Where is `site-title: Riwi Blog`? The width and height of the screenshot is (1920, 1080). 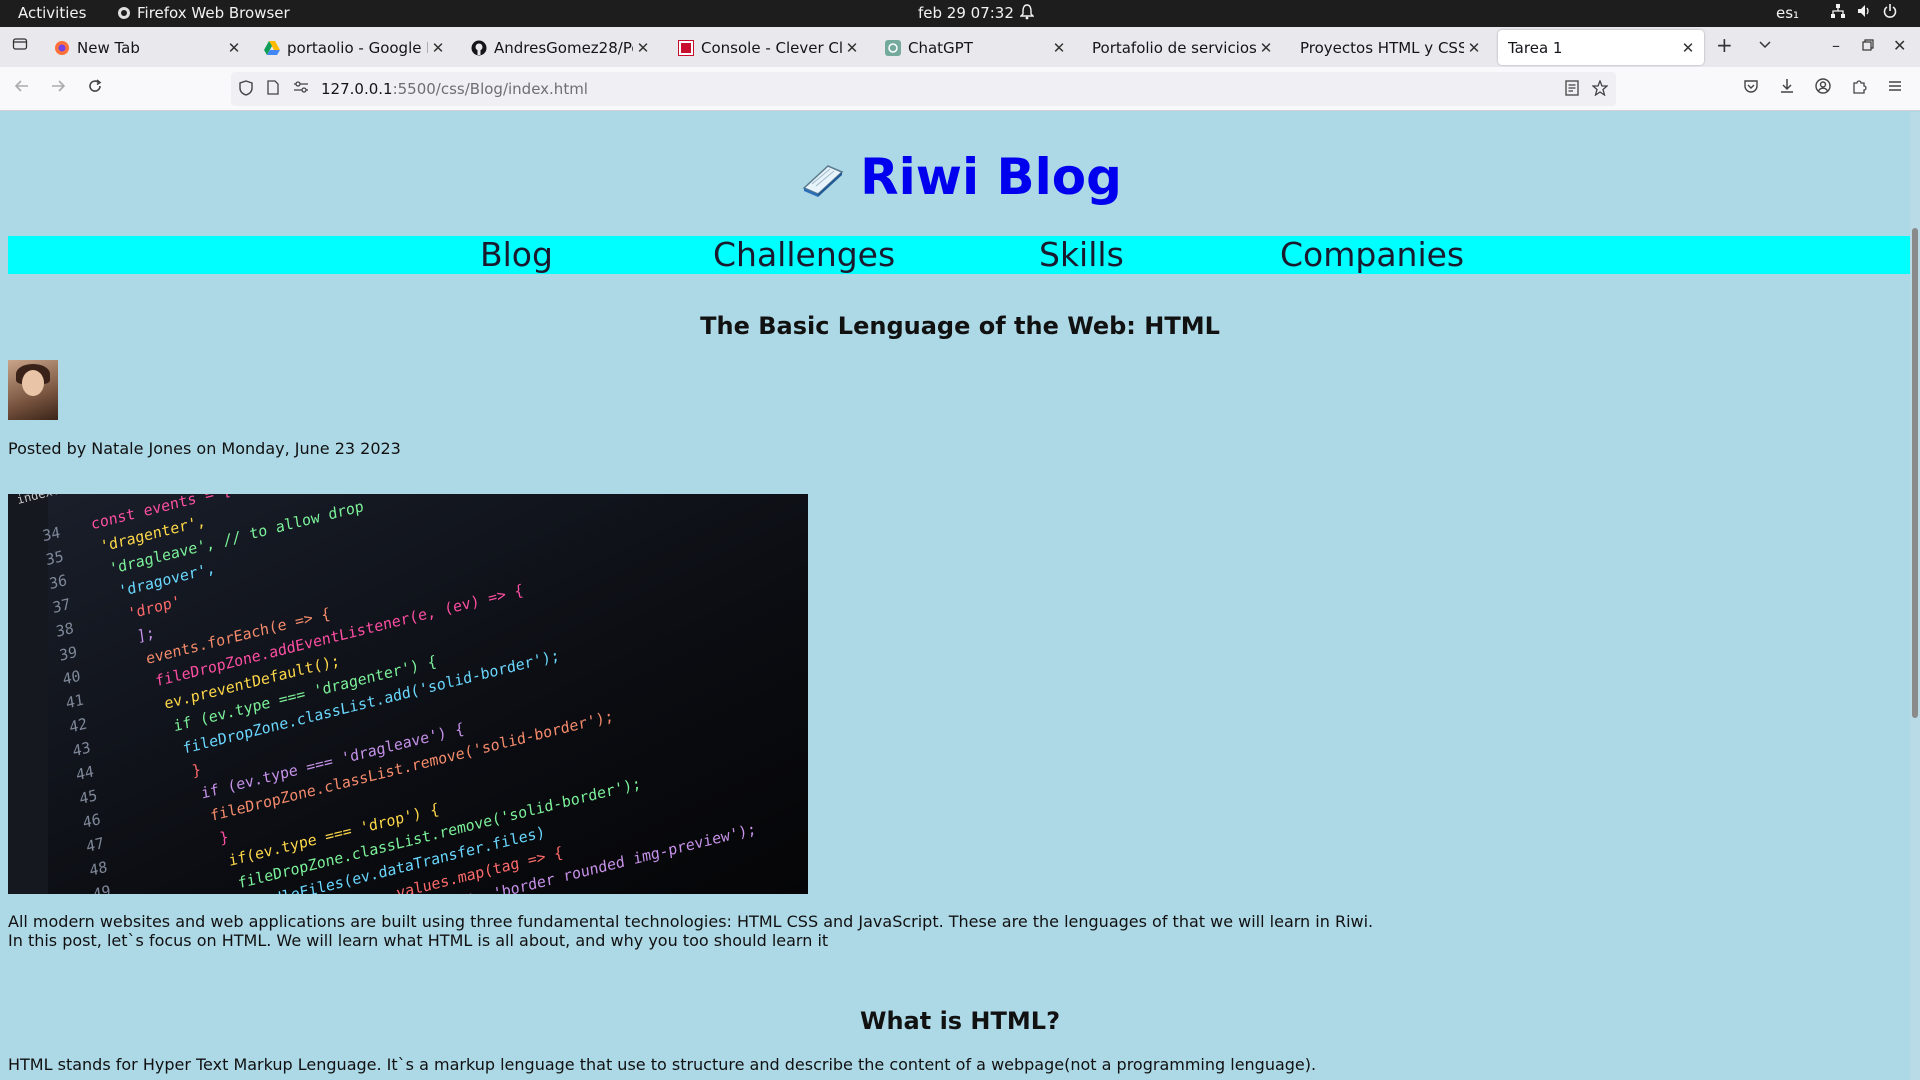 site-title: Riwi Blog is located at coordinates (960, 179).